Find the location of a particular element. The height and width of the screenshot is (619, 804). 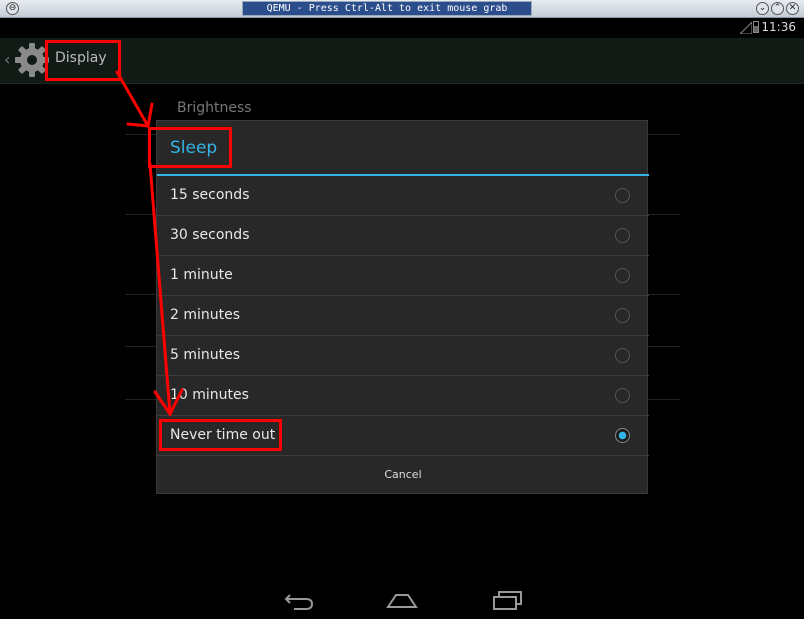

maximize-button: ⌃ is located at coordinates (777, 8).